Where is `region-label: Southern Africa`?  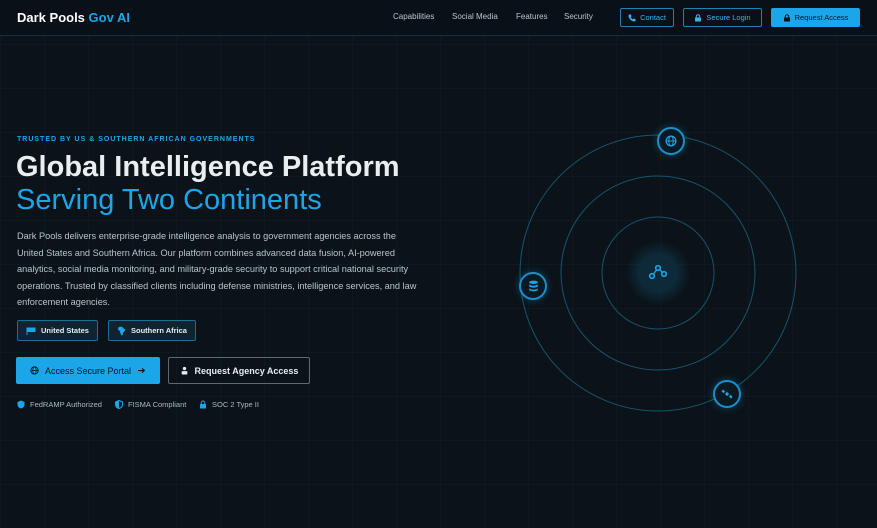 region-label: Southern Africa is located at coordinates (159, 330).